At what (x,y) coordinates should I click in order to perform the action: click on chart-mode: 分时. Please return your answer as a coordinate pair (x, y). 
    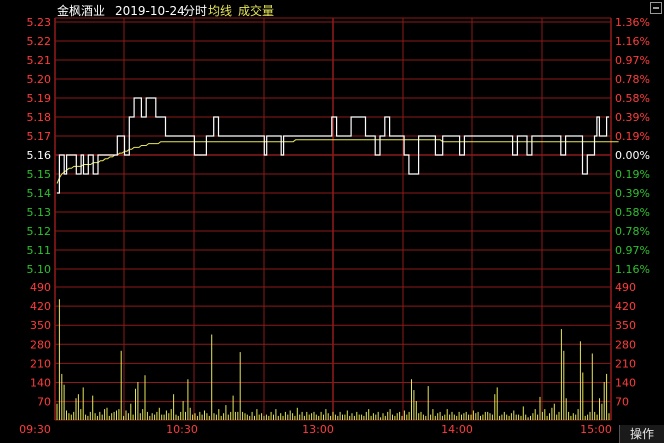
    Looking at the image, I should click on (195, 11).